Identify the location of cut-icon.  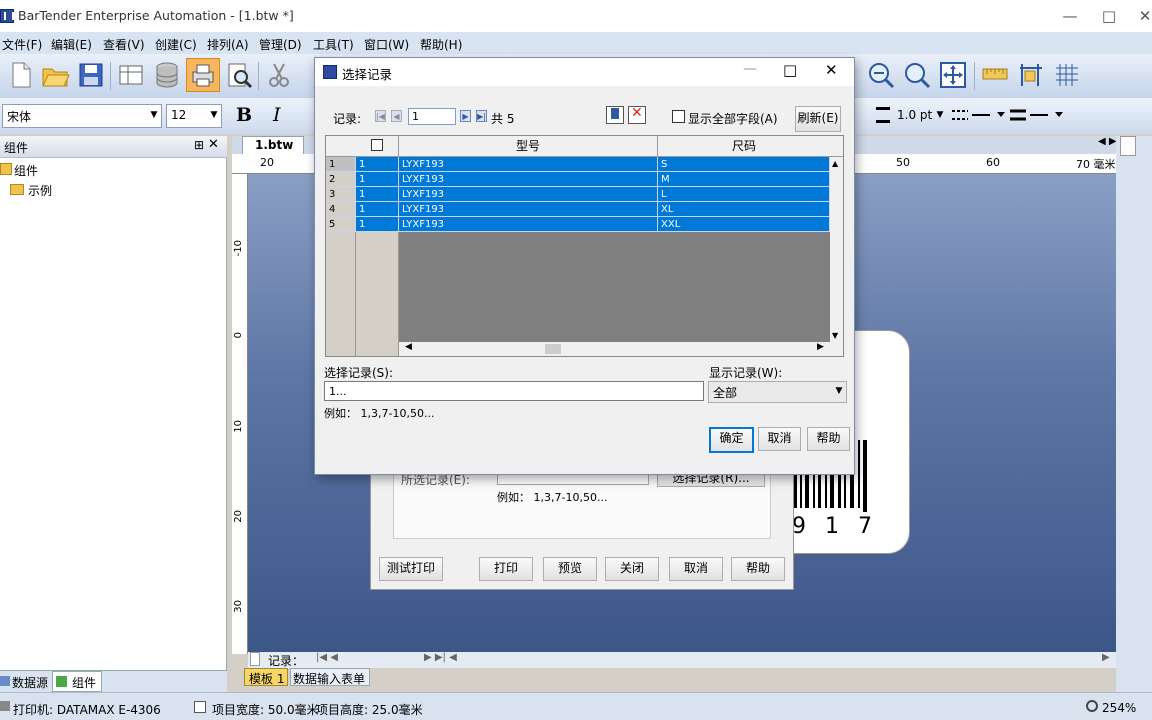
(279, 75).